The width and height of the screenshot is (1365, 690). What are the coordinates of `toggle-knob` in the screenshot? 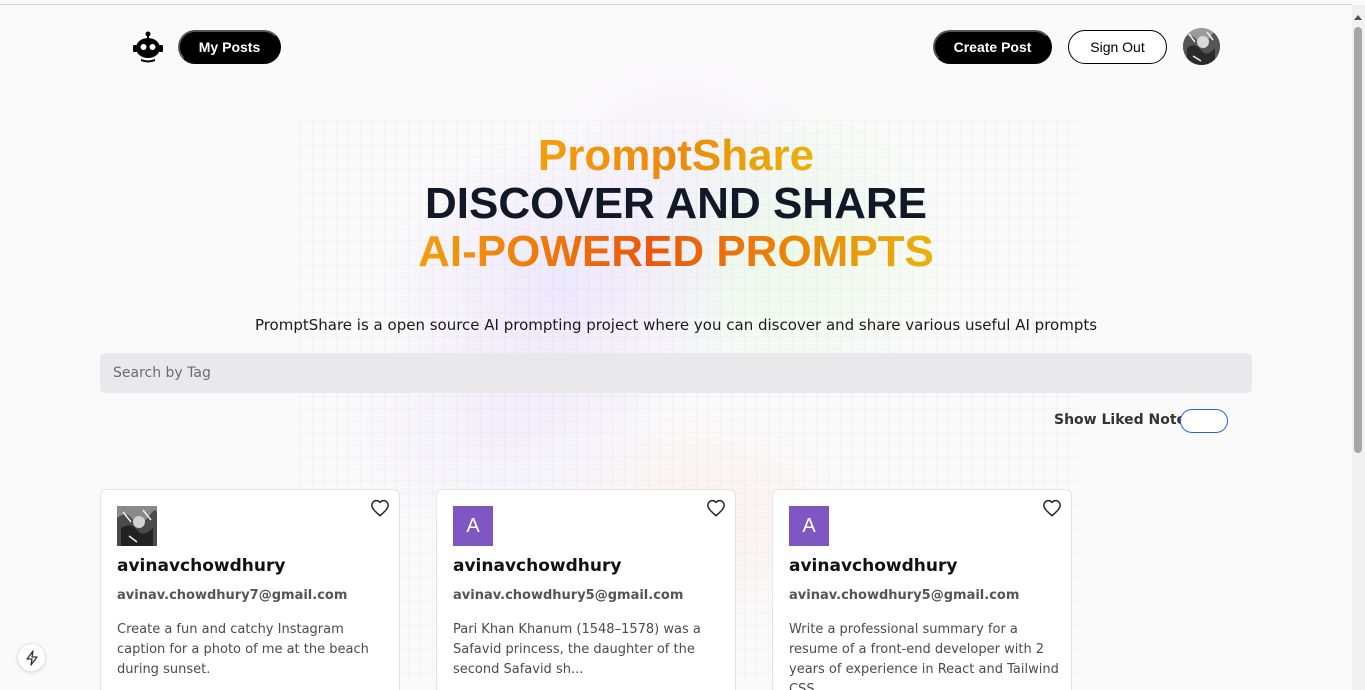 It's located at (1192, 421).